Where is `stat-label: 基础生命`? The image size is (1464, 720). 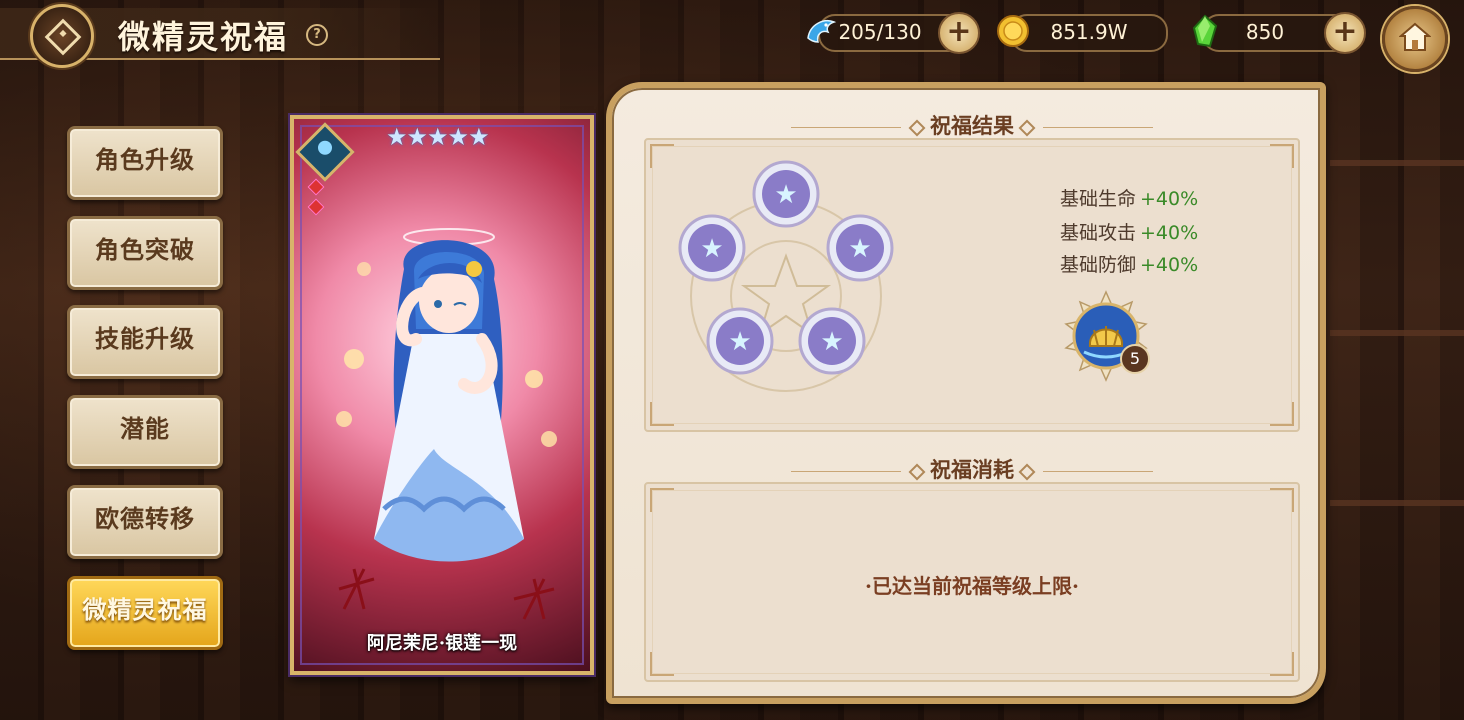 stat-label: 基础生命 is located at coordinates (1098, 199).